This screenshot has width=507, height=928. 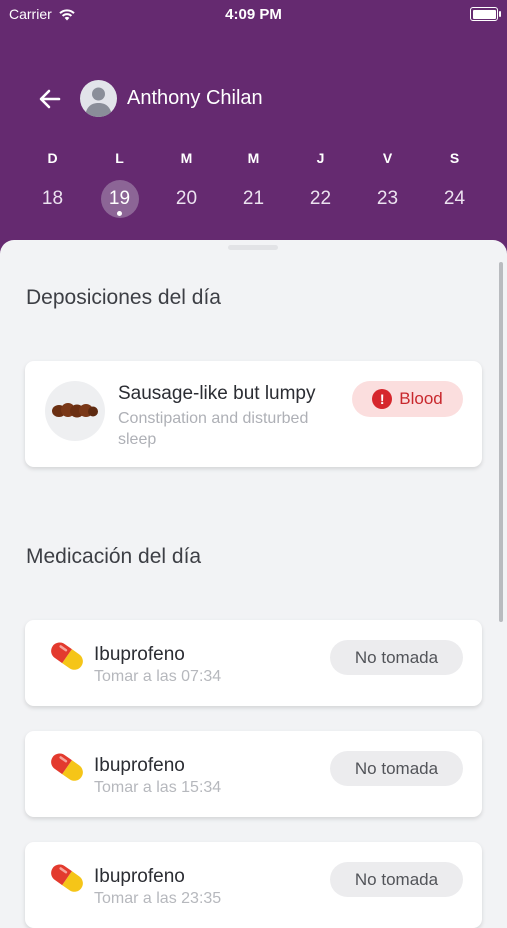 I want to click on day-wednesday: M 21, so click(x=253, y=183).